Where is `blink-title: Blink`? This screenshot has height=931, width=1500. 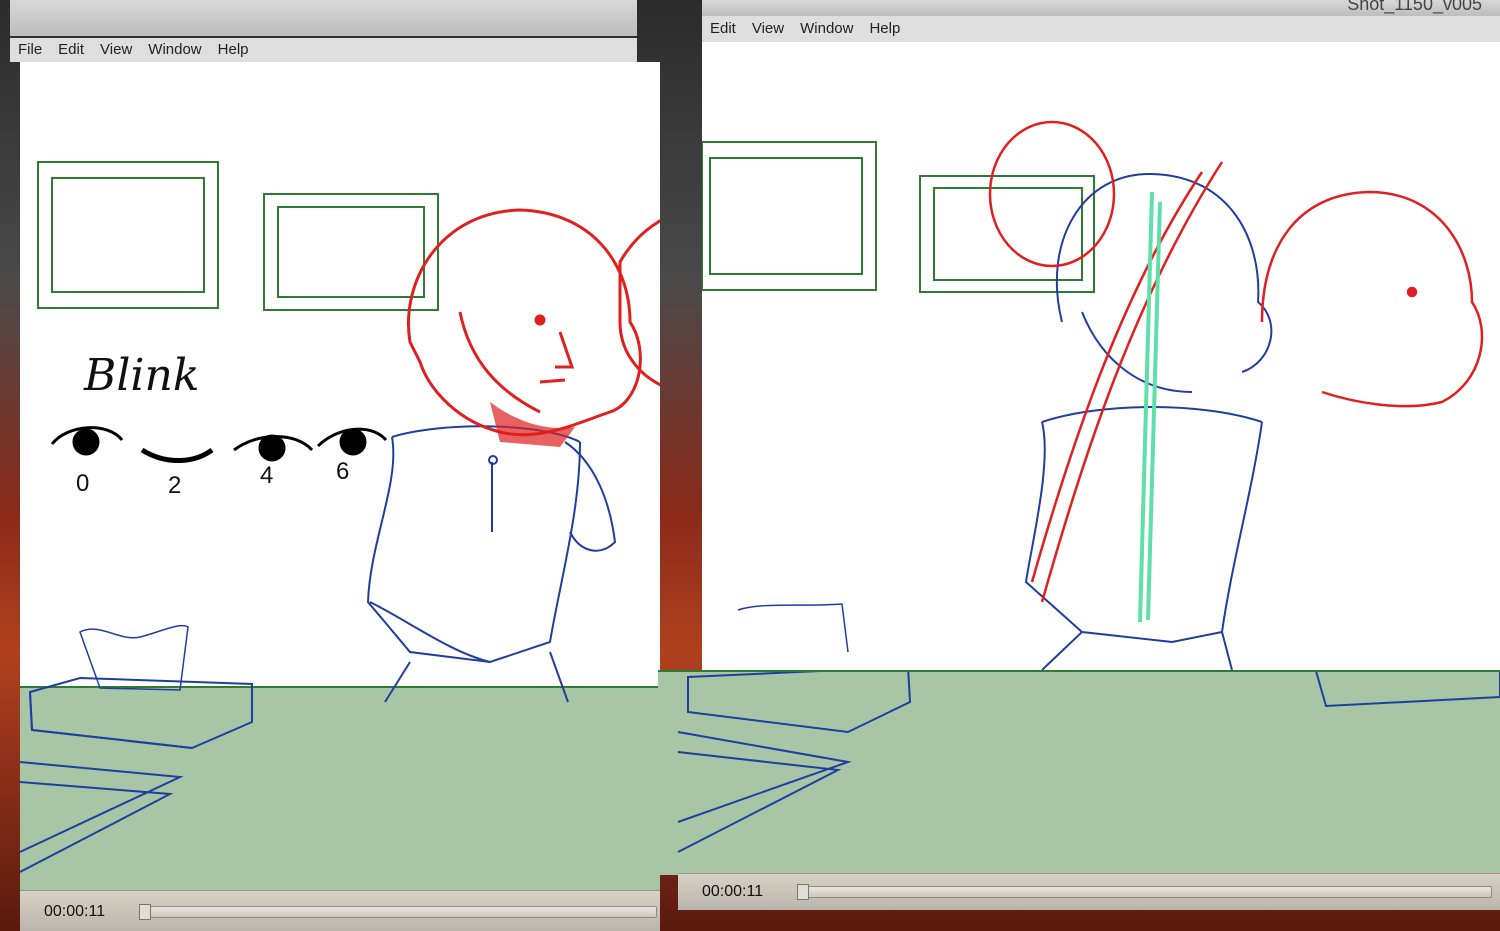
blink-title: Blink is located at coordinates (142, 375).